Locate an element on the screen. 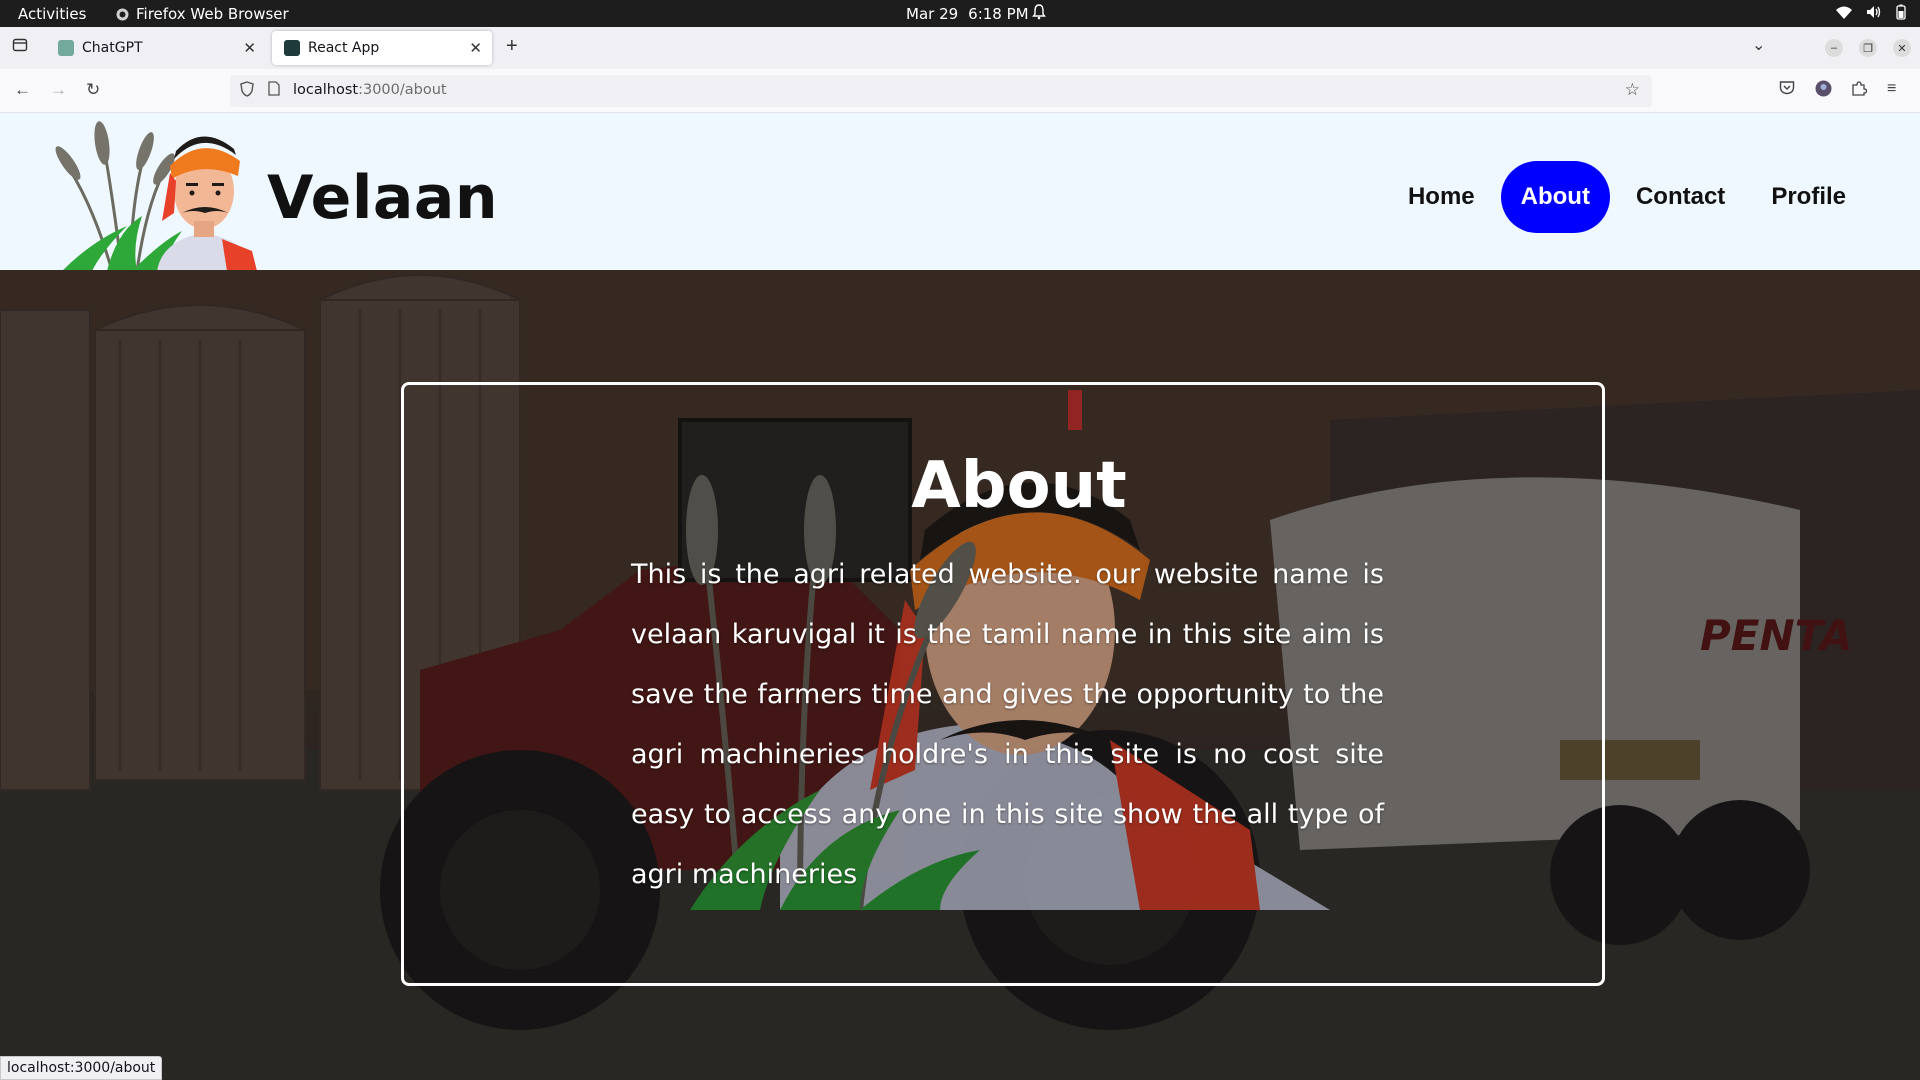  url-text: localhost:3000/about is located at coordinates (370, 90).